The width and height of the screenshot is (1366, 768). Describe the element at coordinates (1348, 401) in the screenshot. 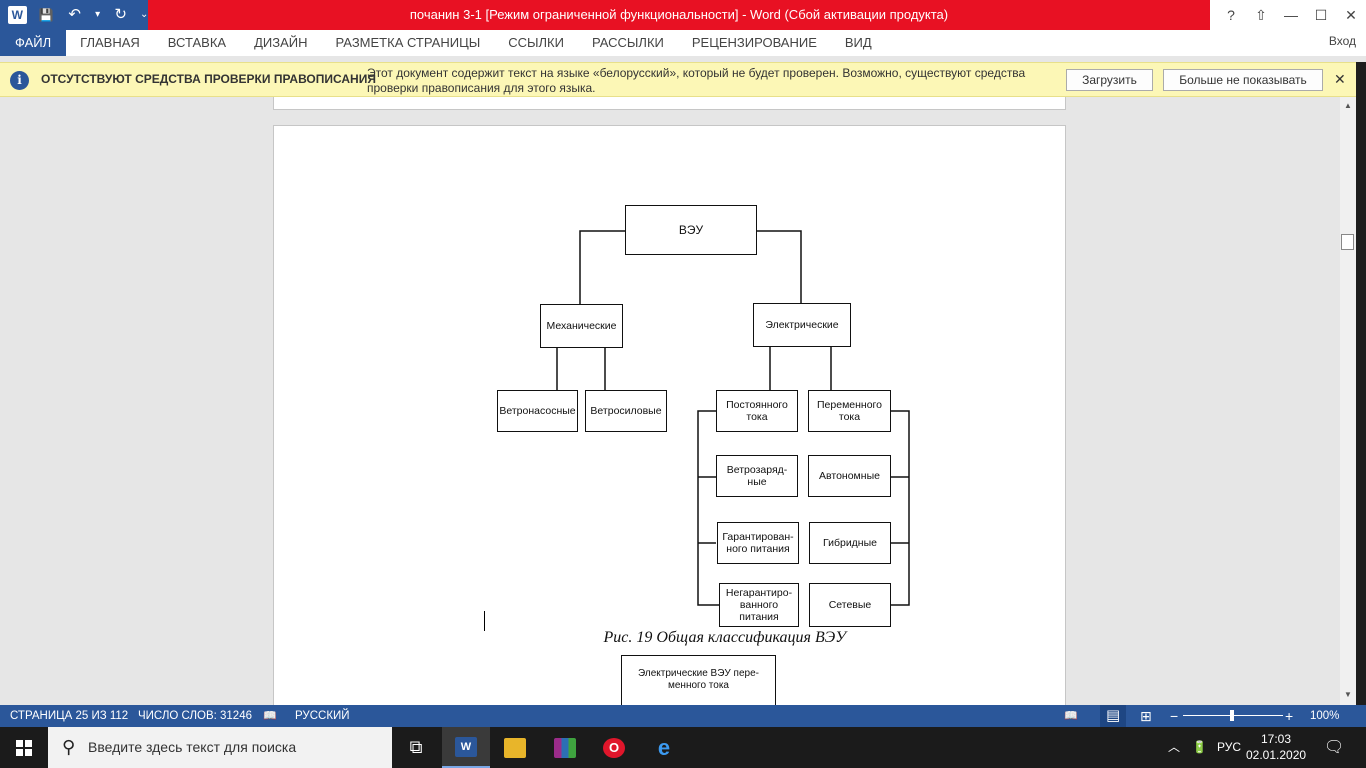

I see `vertical-scrollbar: ▲ ▼` at that location.